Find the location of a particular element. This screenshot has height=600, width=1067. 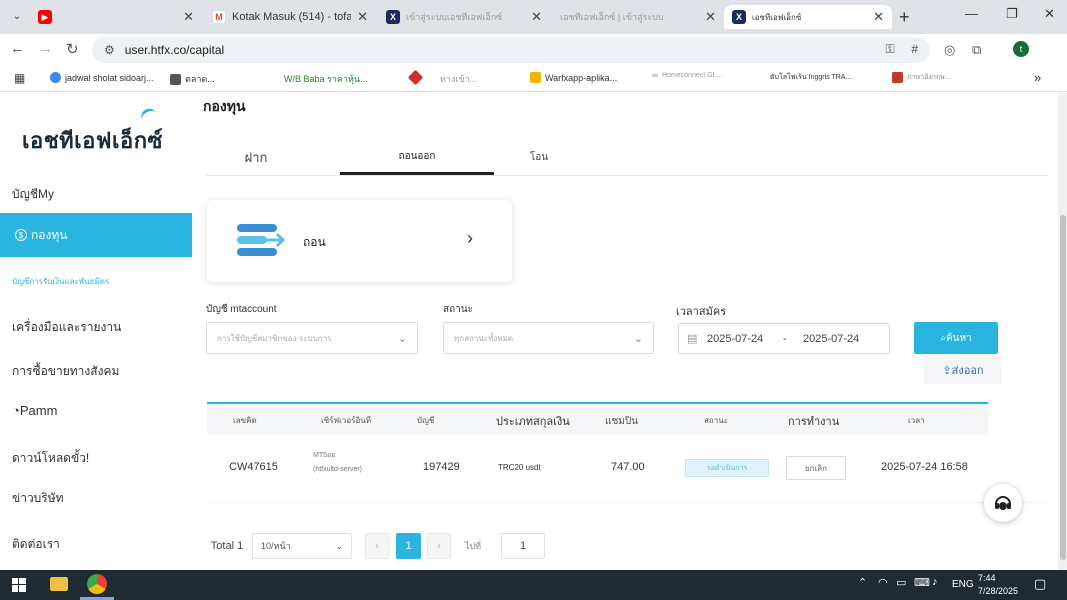

network-icon: ◠ is located at coordinates (883, 582).